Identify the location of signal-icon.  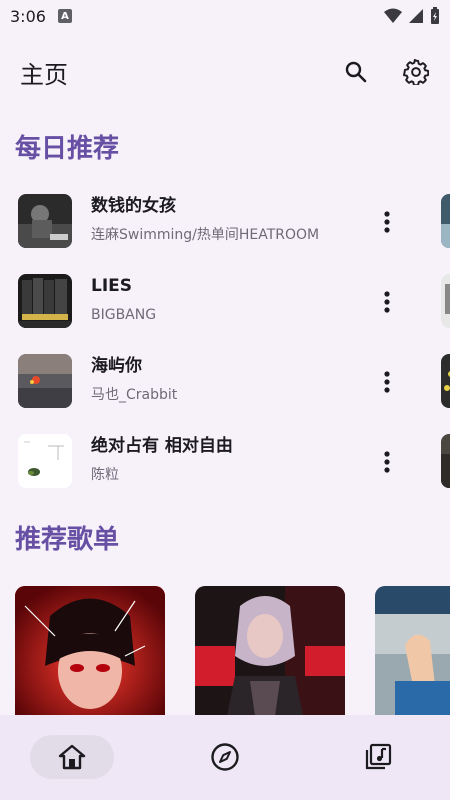
(416, 16).